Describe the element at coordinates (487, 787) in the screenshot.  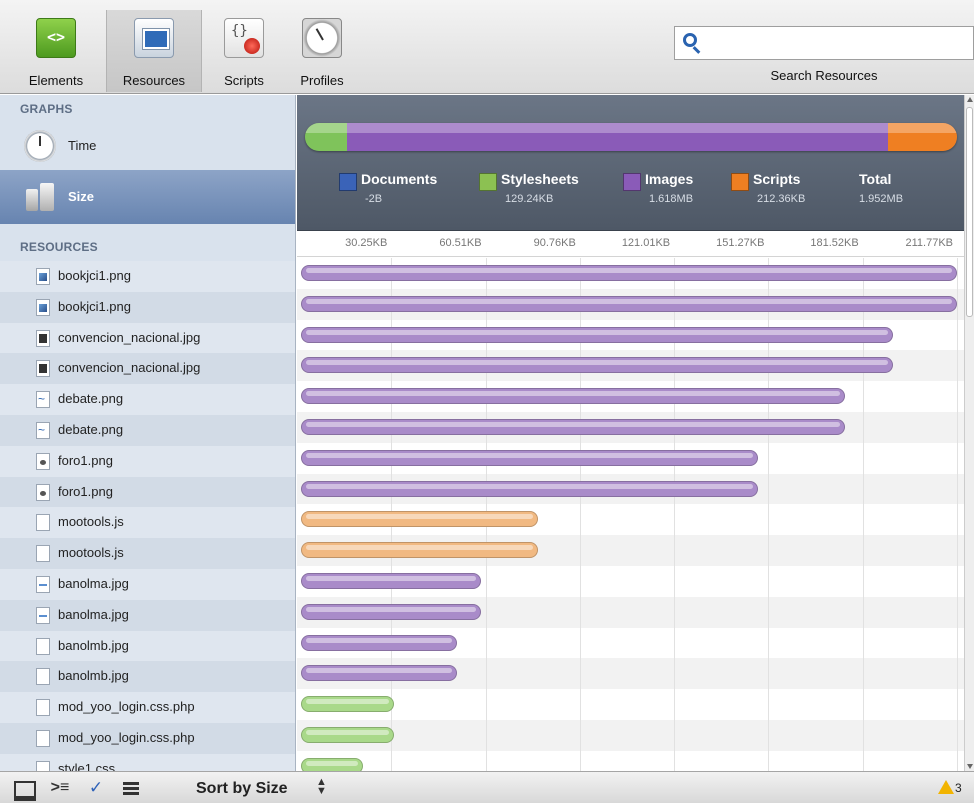
I see `status-bar: >≡ ✓ Sort by Size ▲ ▼ 3` at that location.